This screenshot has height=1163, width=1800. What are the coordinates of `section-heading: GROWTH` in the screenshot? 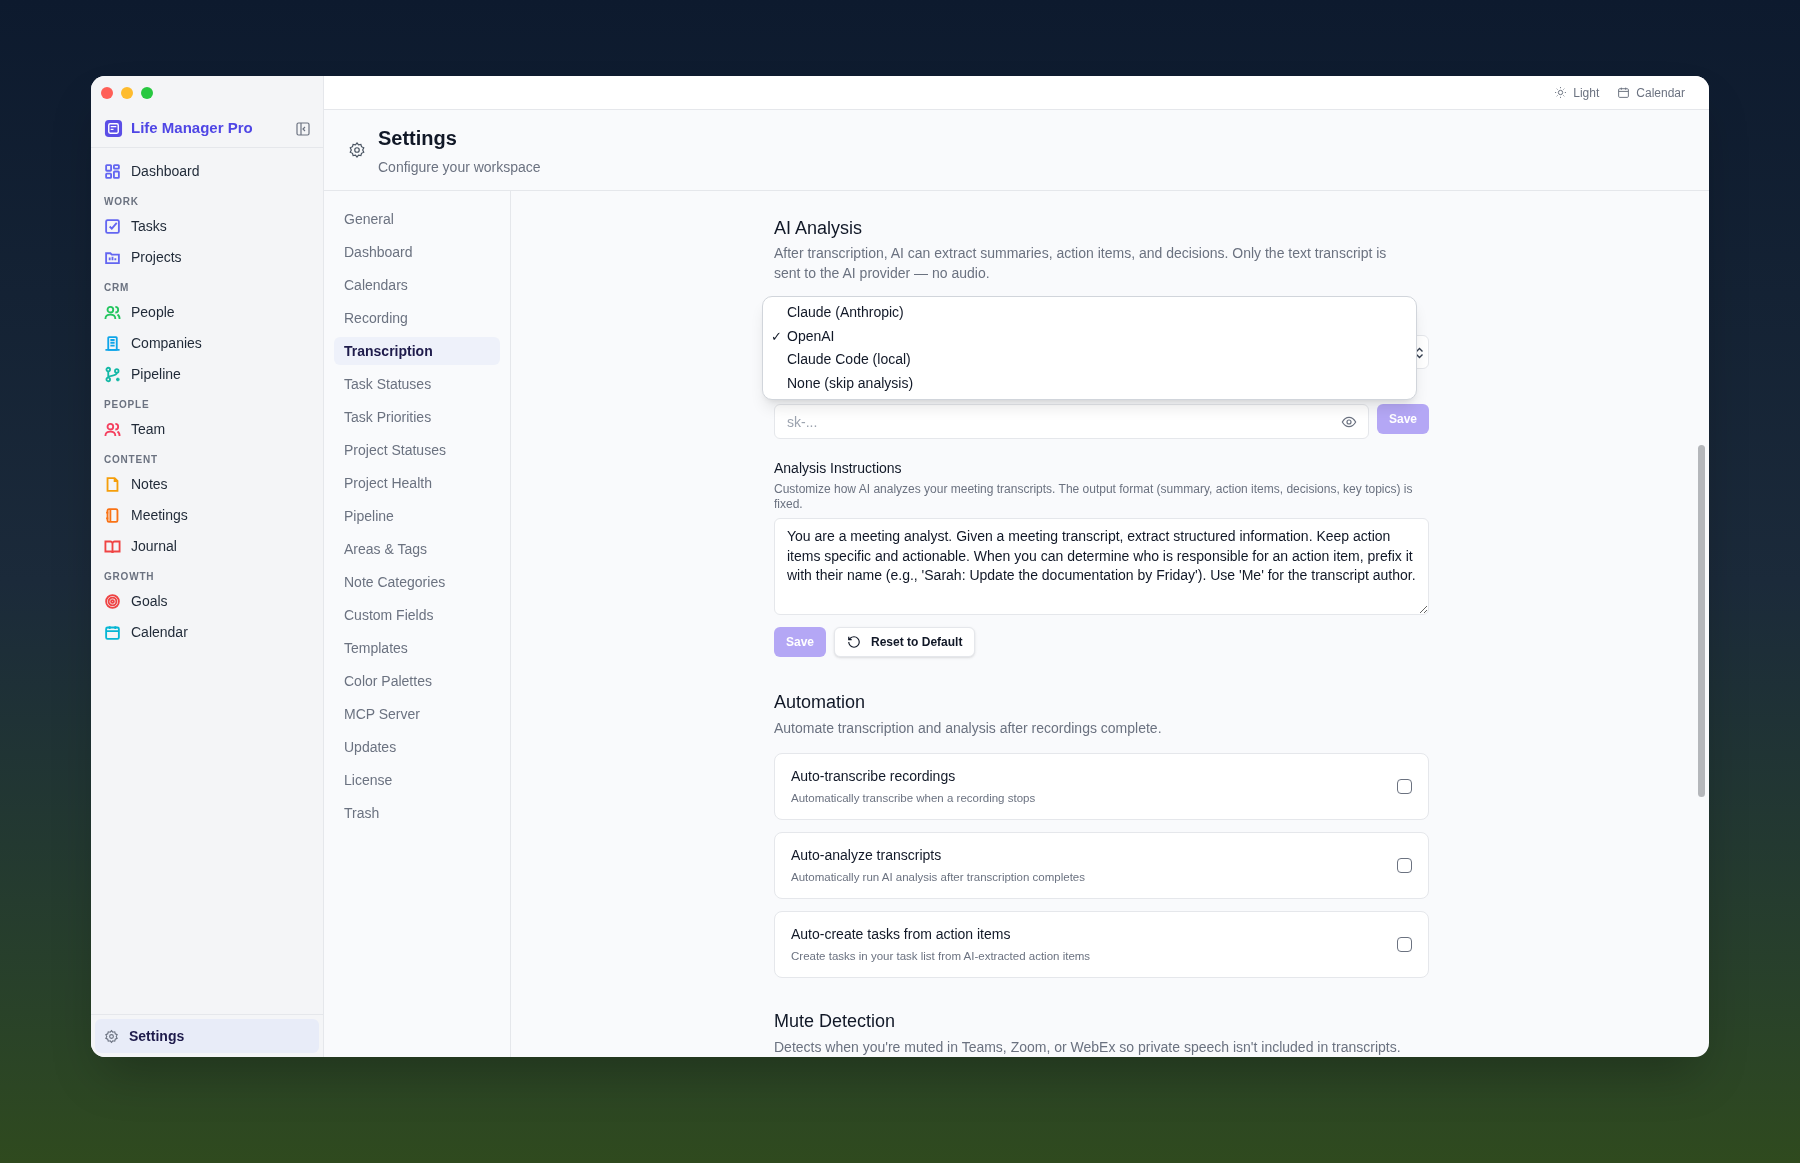 It's located at (129, 577).